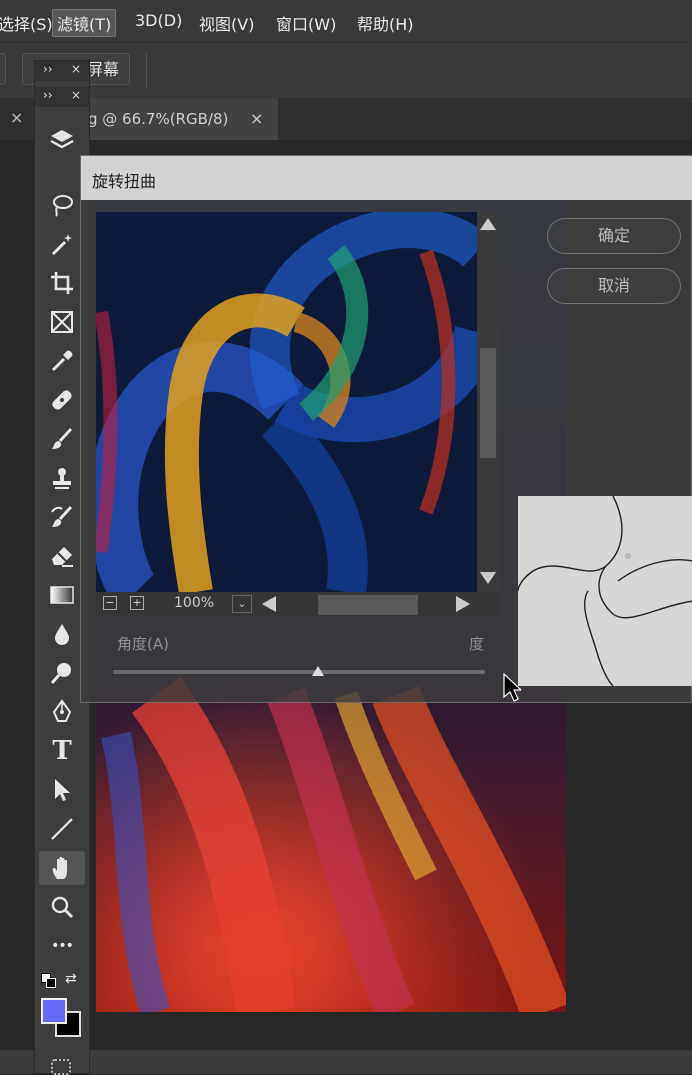 The height and width of the screenshot is (1075, 692). Describe the element at coordinates (386, 178) in the screenshot. I see `dialog-title-bar: 旋转扭曲` at that location.